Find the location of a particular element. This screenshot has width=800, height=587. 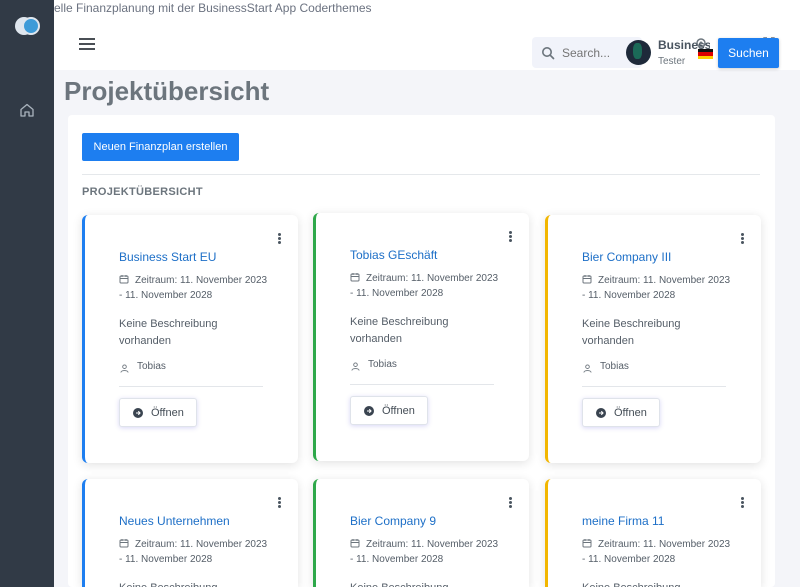

search-icon is located at coordinates (548, 53).